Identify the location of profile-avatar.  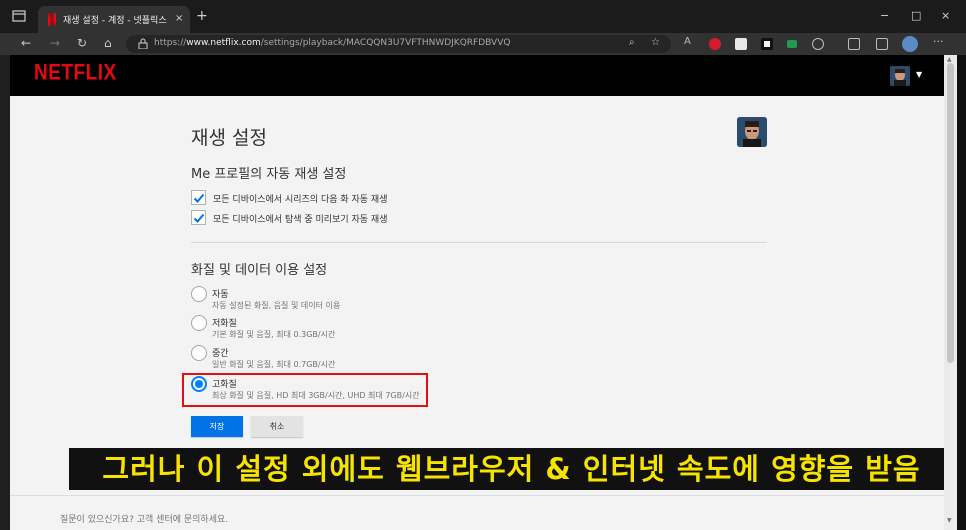
(752, 132).